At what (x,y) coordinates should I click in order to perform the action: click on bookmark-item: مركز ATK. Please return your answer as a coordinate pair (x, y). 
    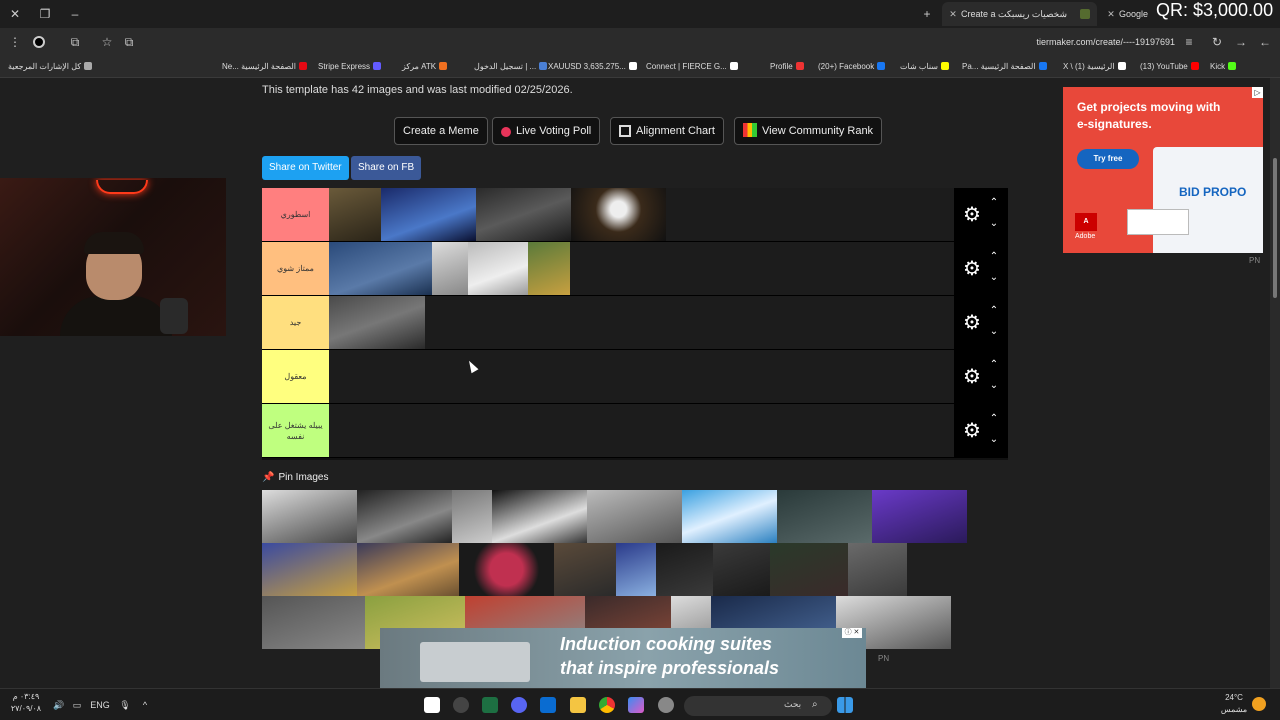
    Looking at the image, I should click on (425, 67).